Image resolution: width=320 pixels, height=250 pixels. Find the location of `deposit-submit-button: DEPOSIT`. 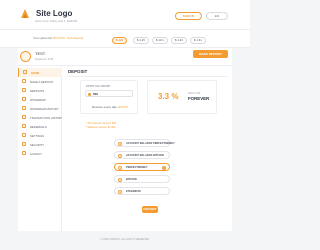

deposit-submit-button: DEPOSIT is located at coordinates (150, 209).